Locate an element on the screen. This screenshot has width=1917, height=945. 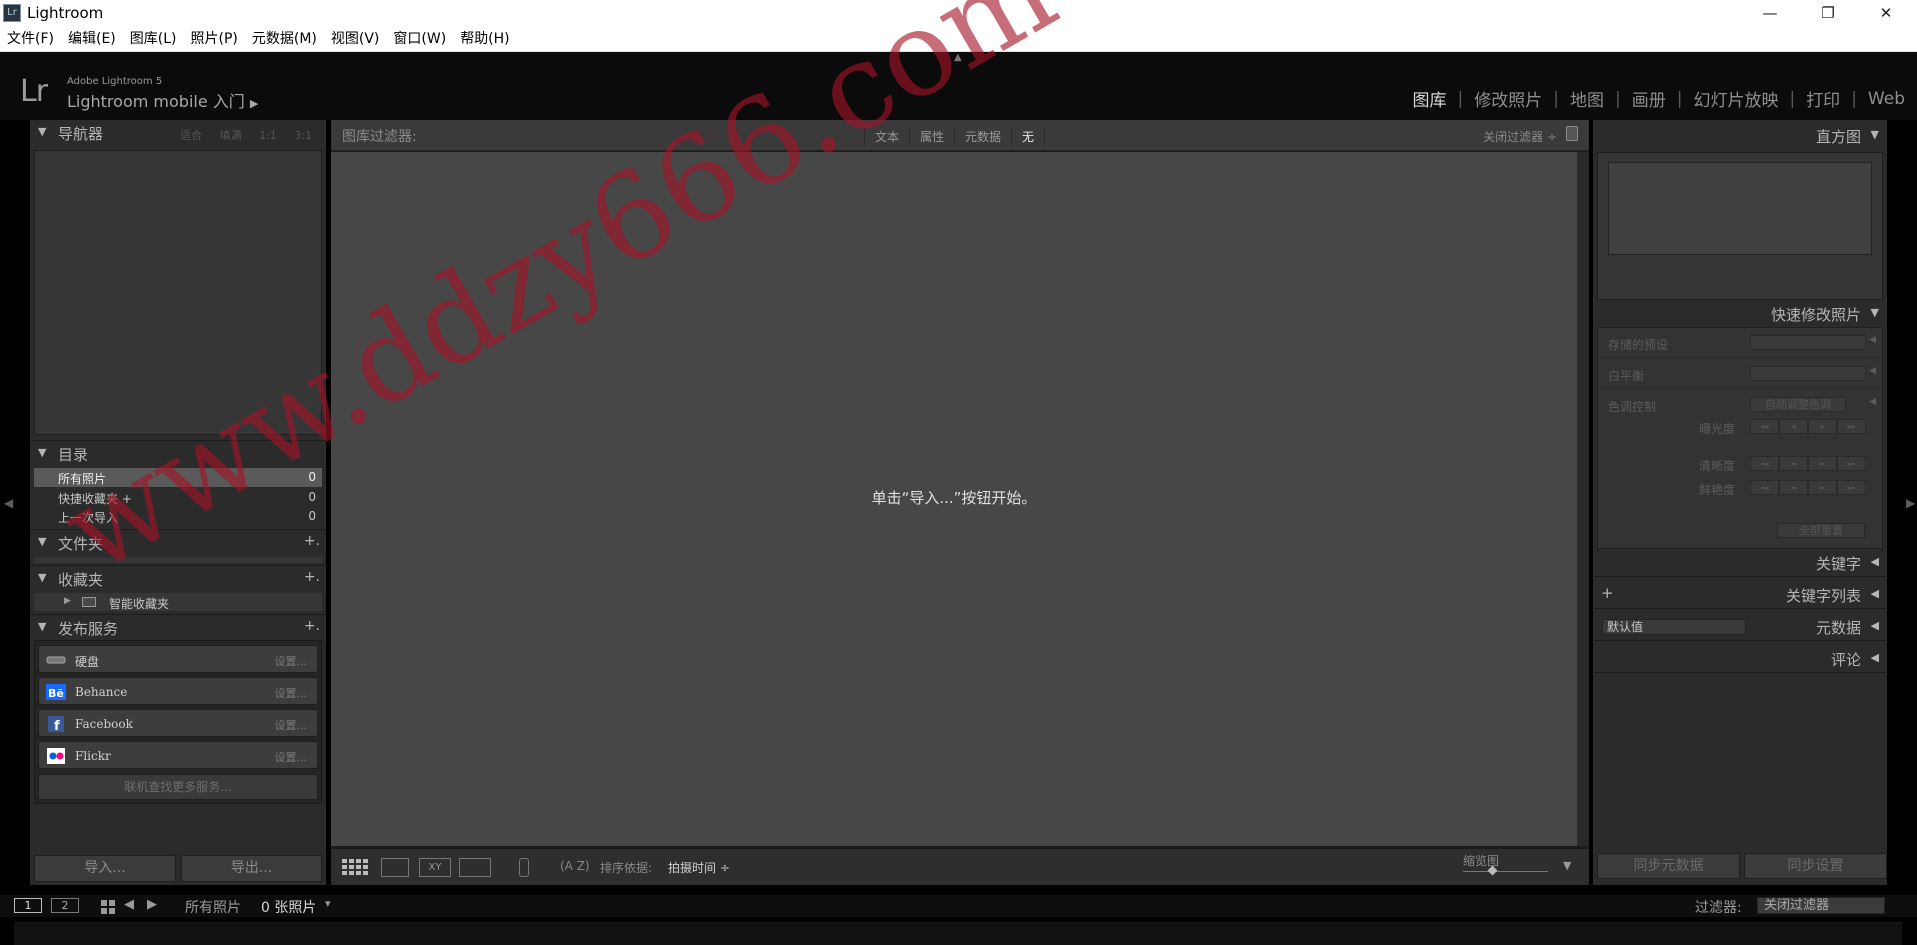
source-dropdown-icon: ▾ is located at coordinates (328, 903).